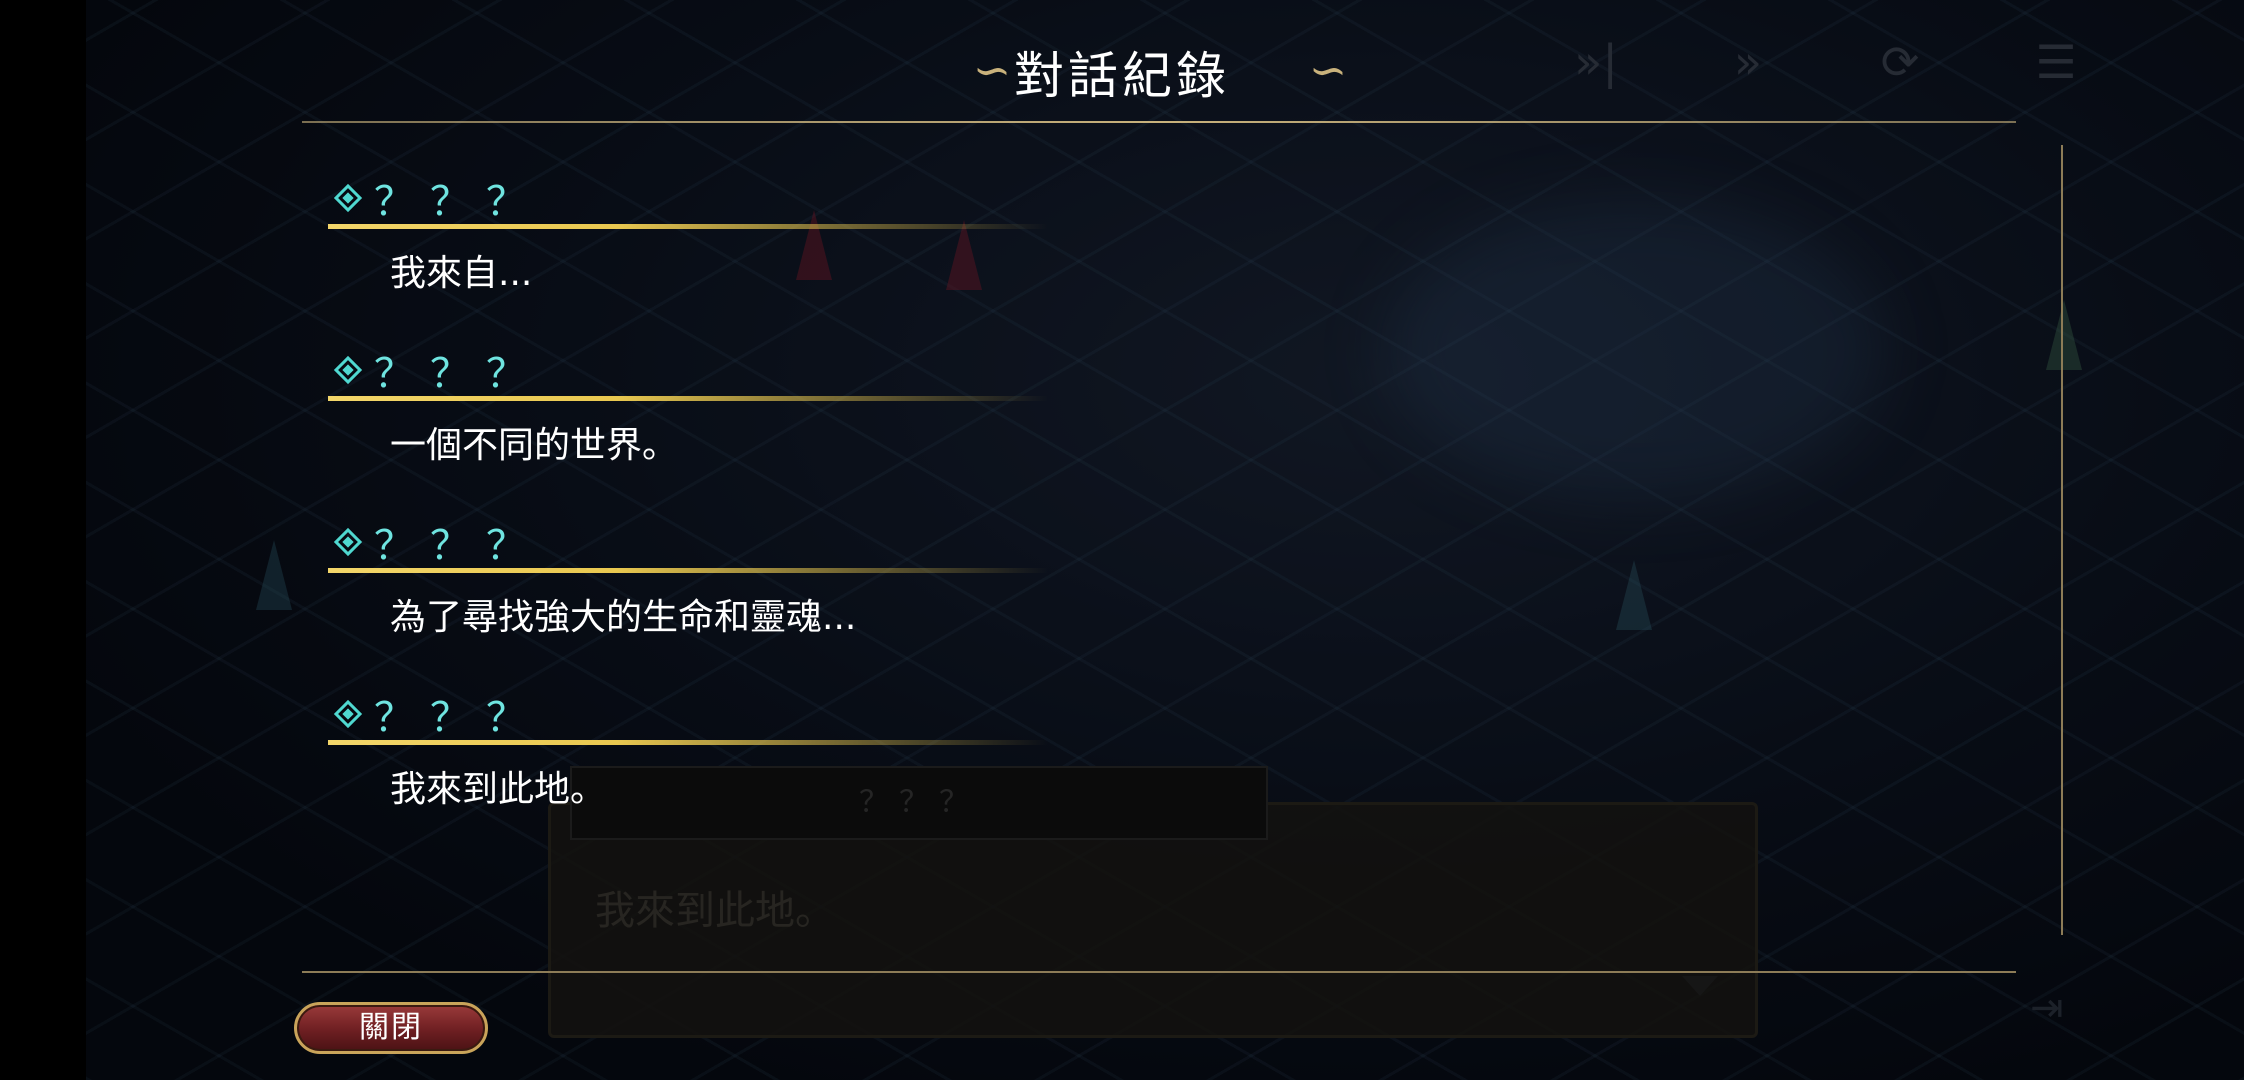  I want to click on footer-divider, so click(1159, 972).